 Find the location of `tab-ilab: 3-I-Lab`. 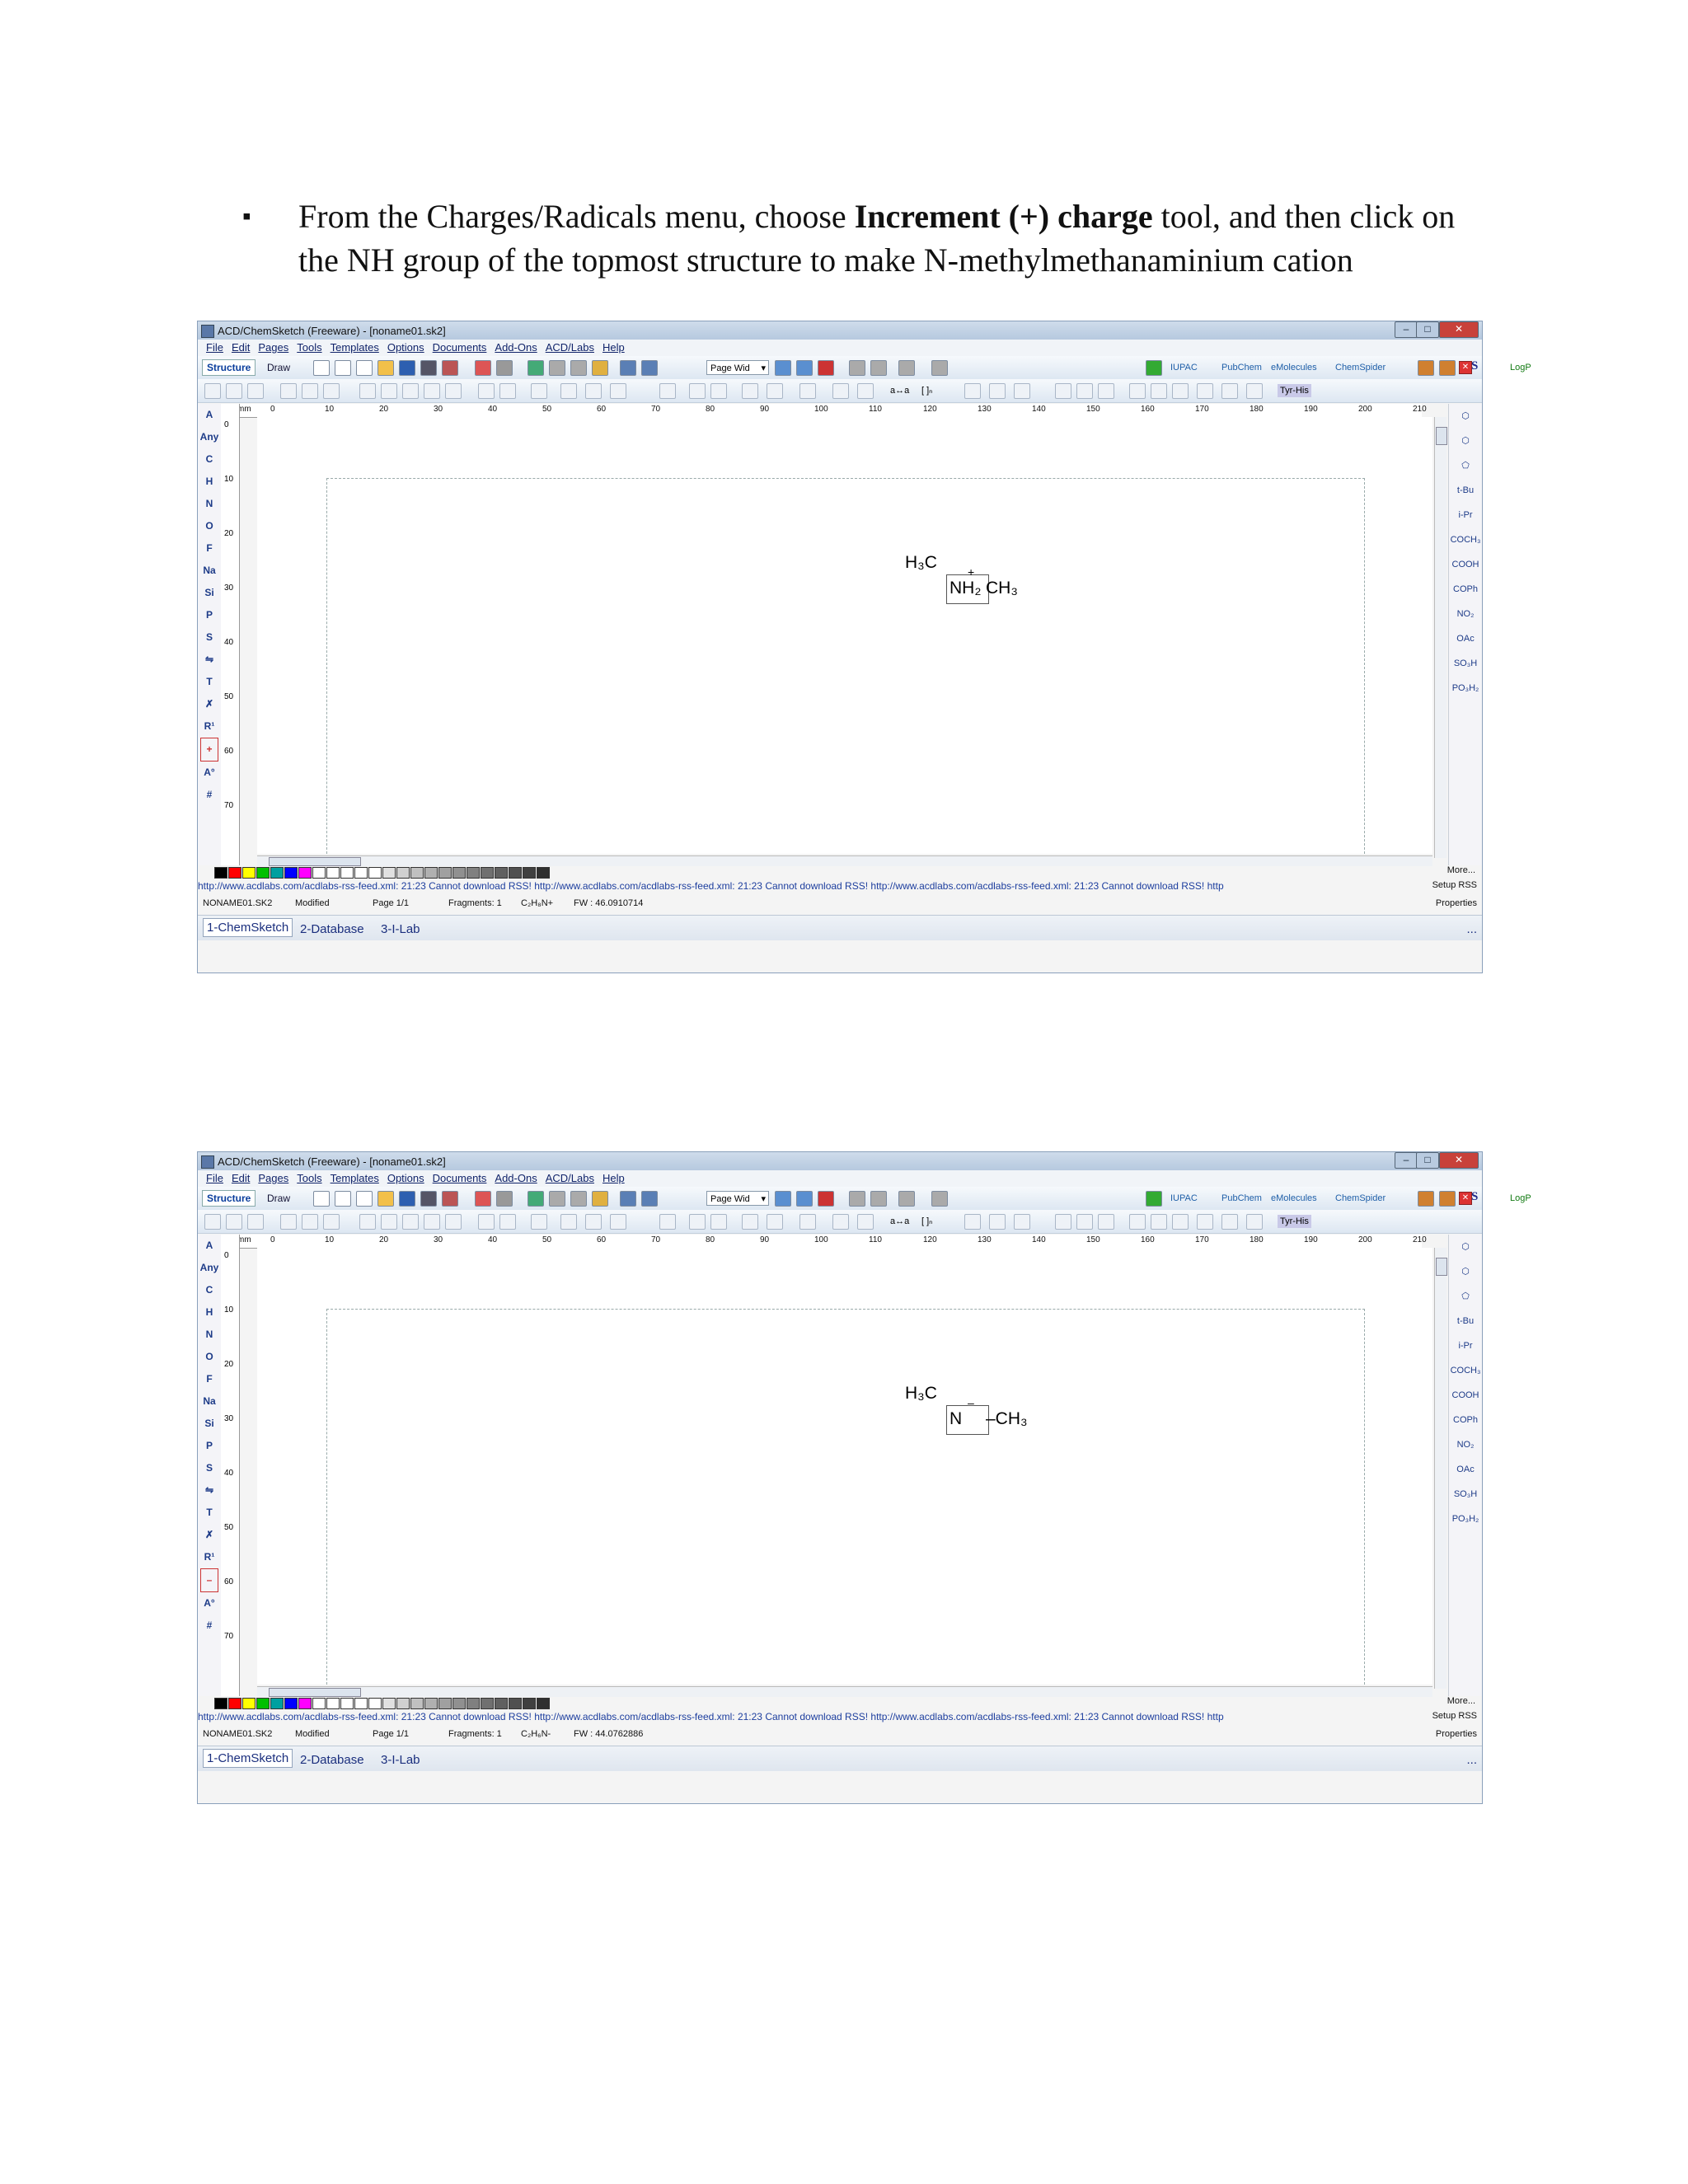

tab-ilab: 3-I-Lab is located at coordinates (400, 929).